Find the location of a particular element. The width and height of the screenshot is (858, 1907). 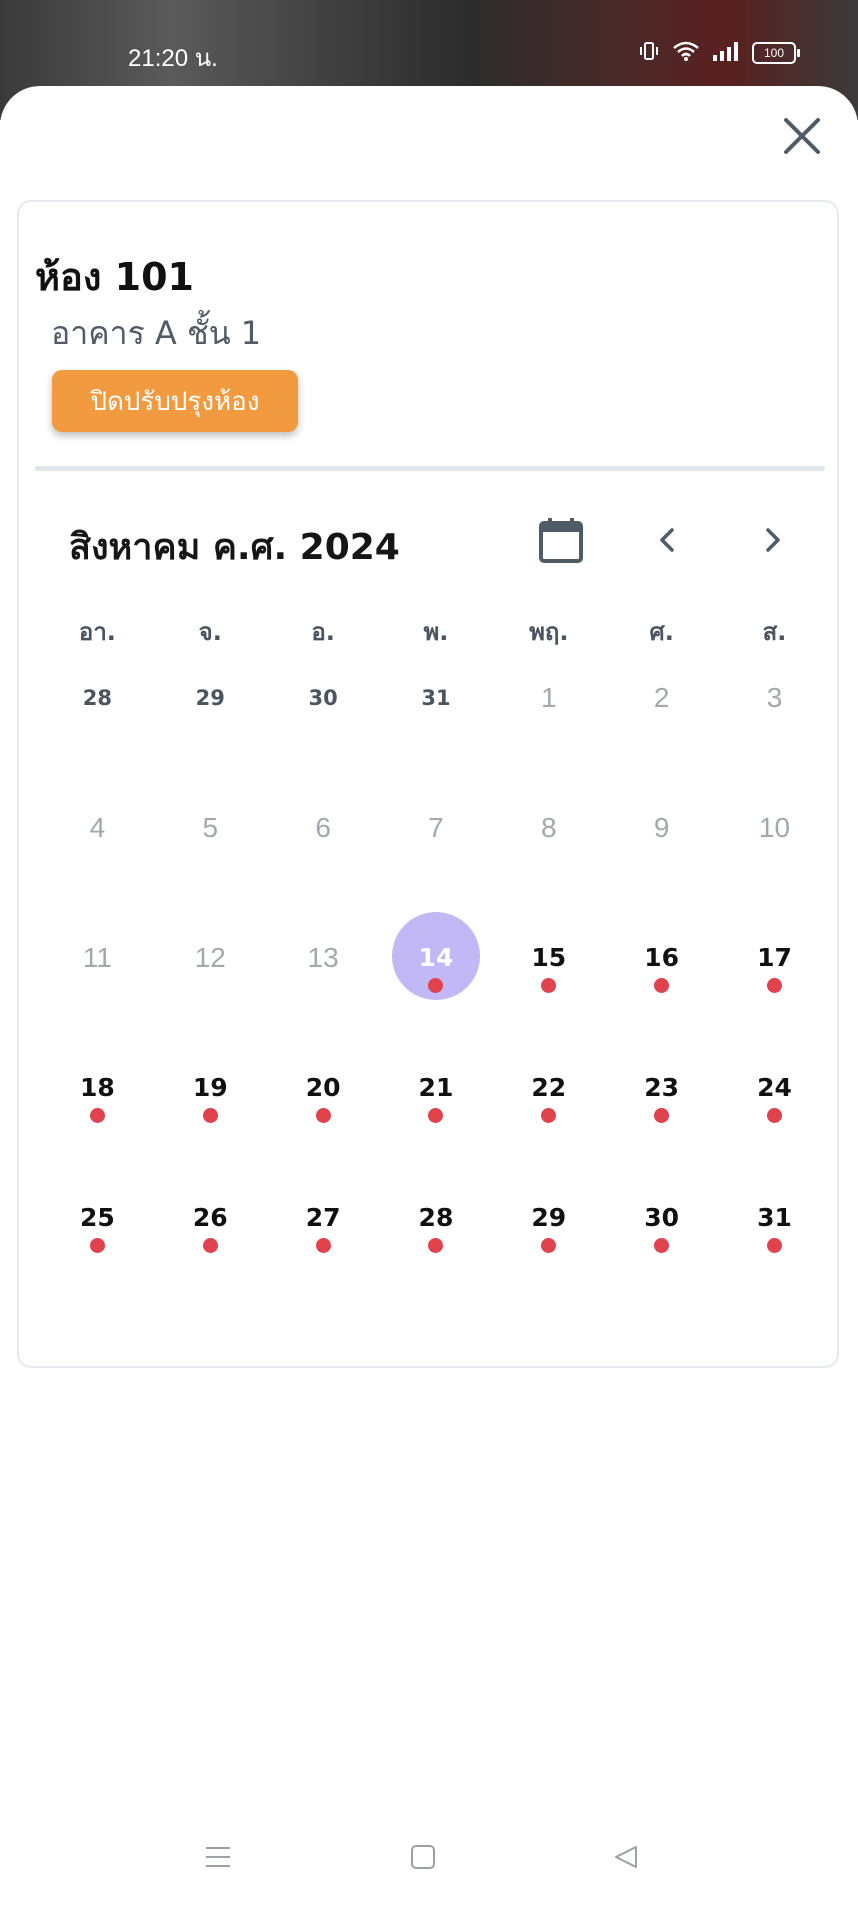

week-row: 4 5 6 7 8 9 10 is located at coordinates (436, 863).